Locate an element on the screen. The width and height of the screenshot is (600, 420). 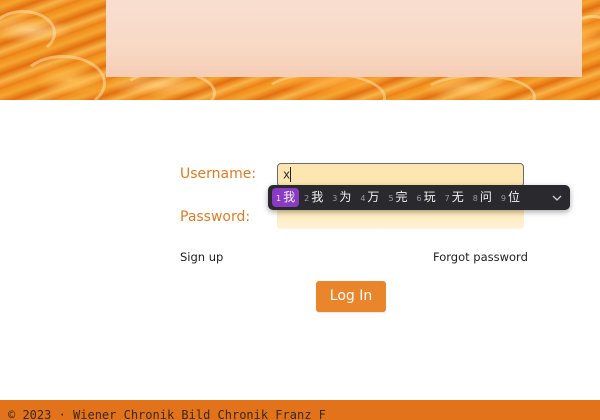
login-button: Log In is located at coordinates (351, 296).